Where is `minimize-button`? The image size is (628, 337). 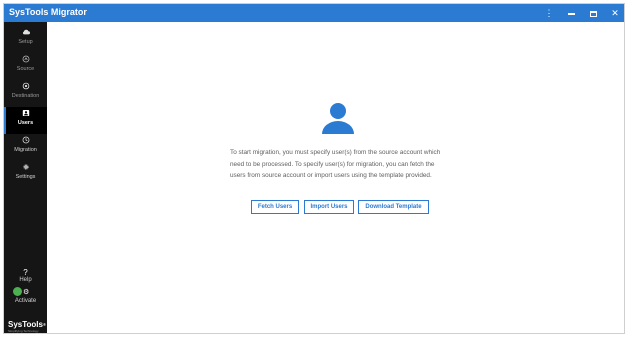 minimize-button is located at coordinates (571, 13).